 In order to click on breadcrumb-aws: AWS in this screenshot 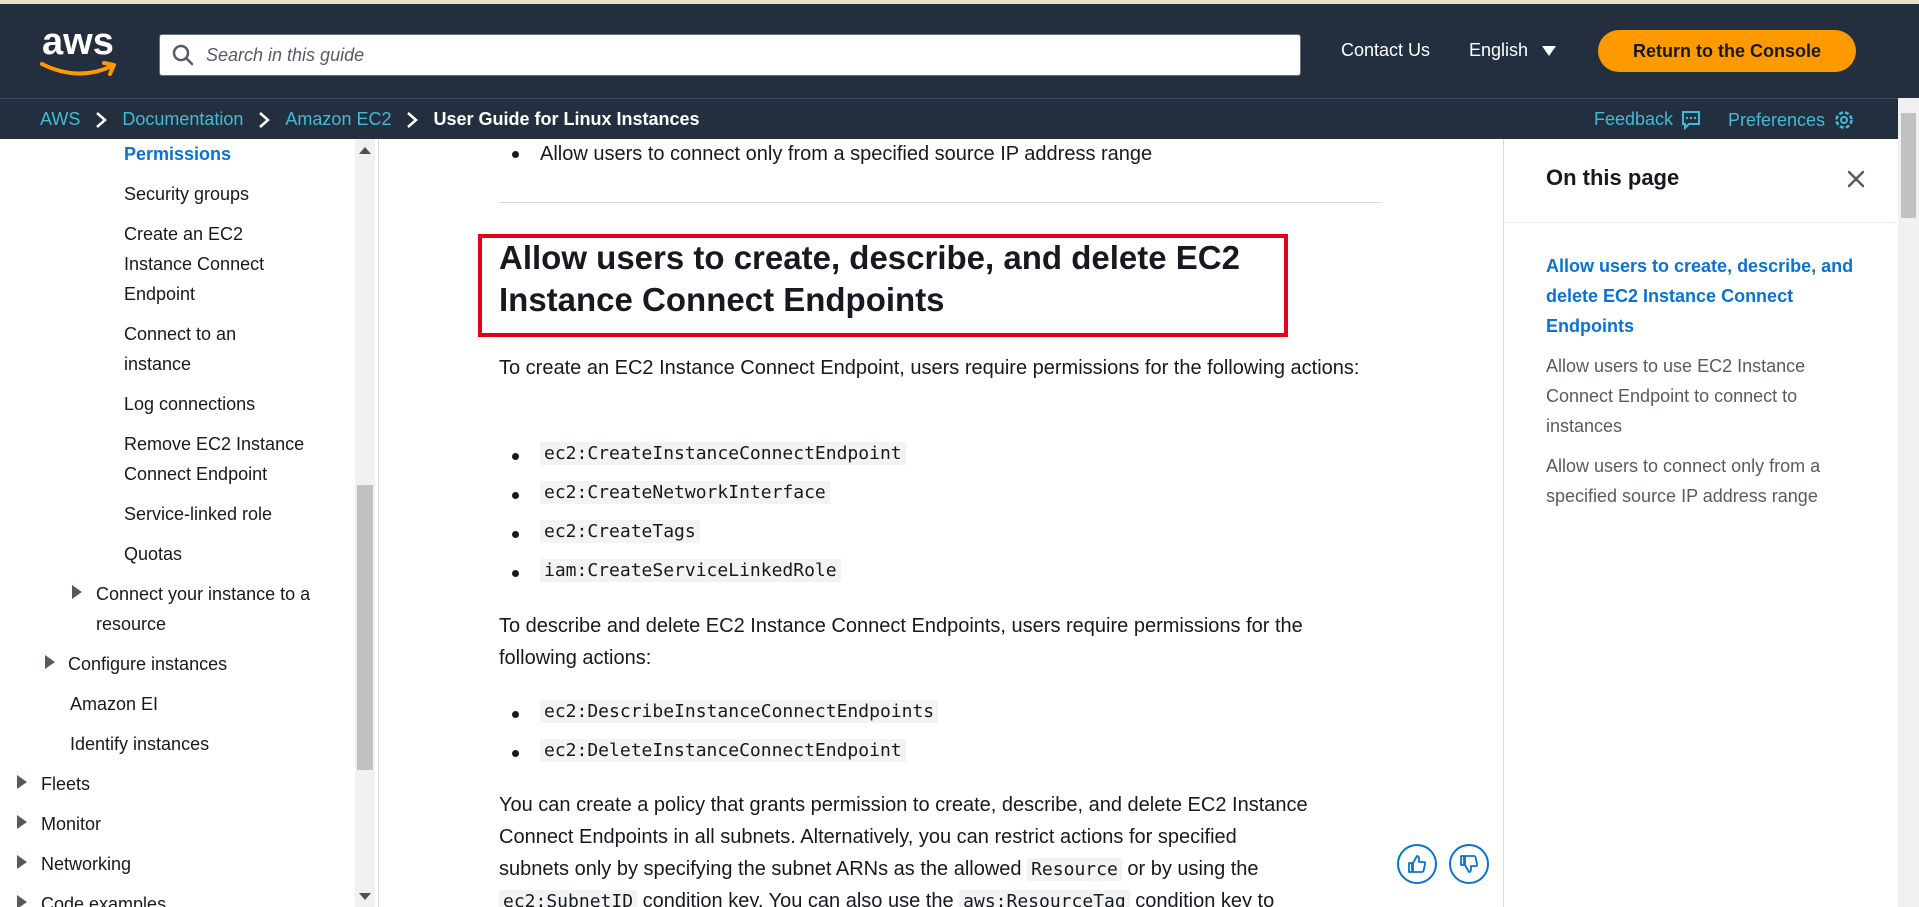, I will do `click(60, 119)`.